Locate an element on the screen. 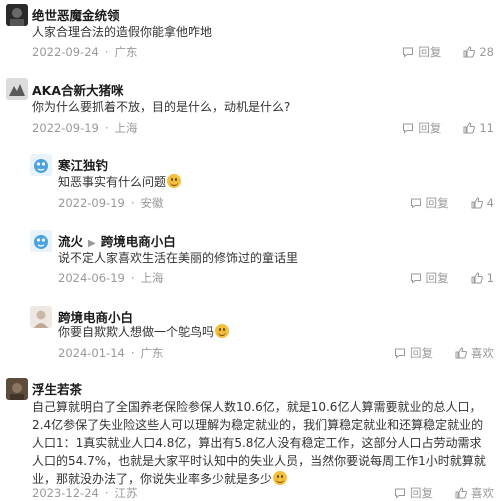  comment-date: 2022-09-24 is located at coordinates (65, 52).